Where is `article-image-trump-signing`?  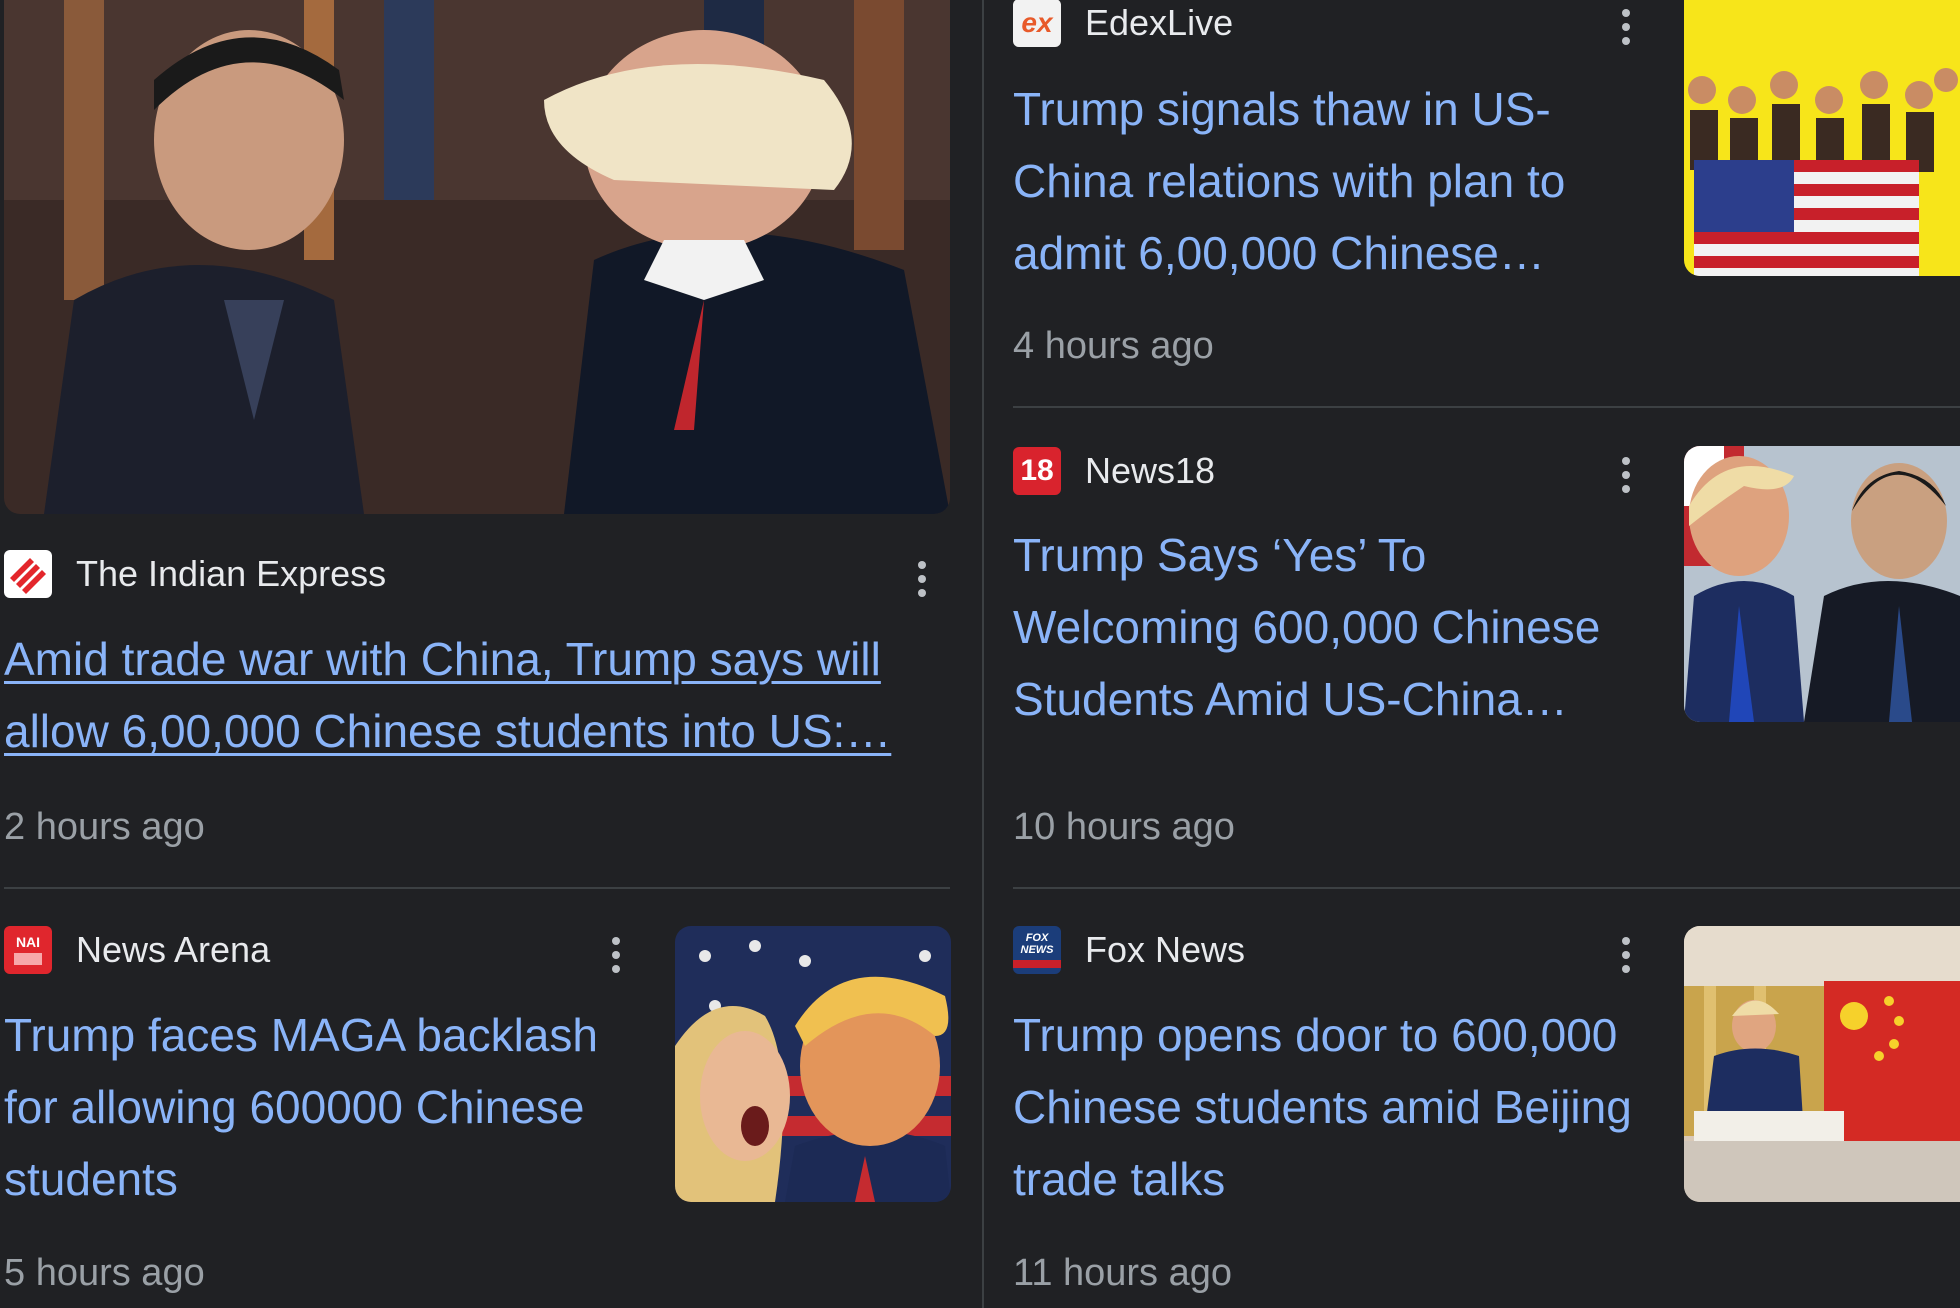 article-image-trump-signing is located at coordinates (1822, 1064).